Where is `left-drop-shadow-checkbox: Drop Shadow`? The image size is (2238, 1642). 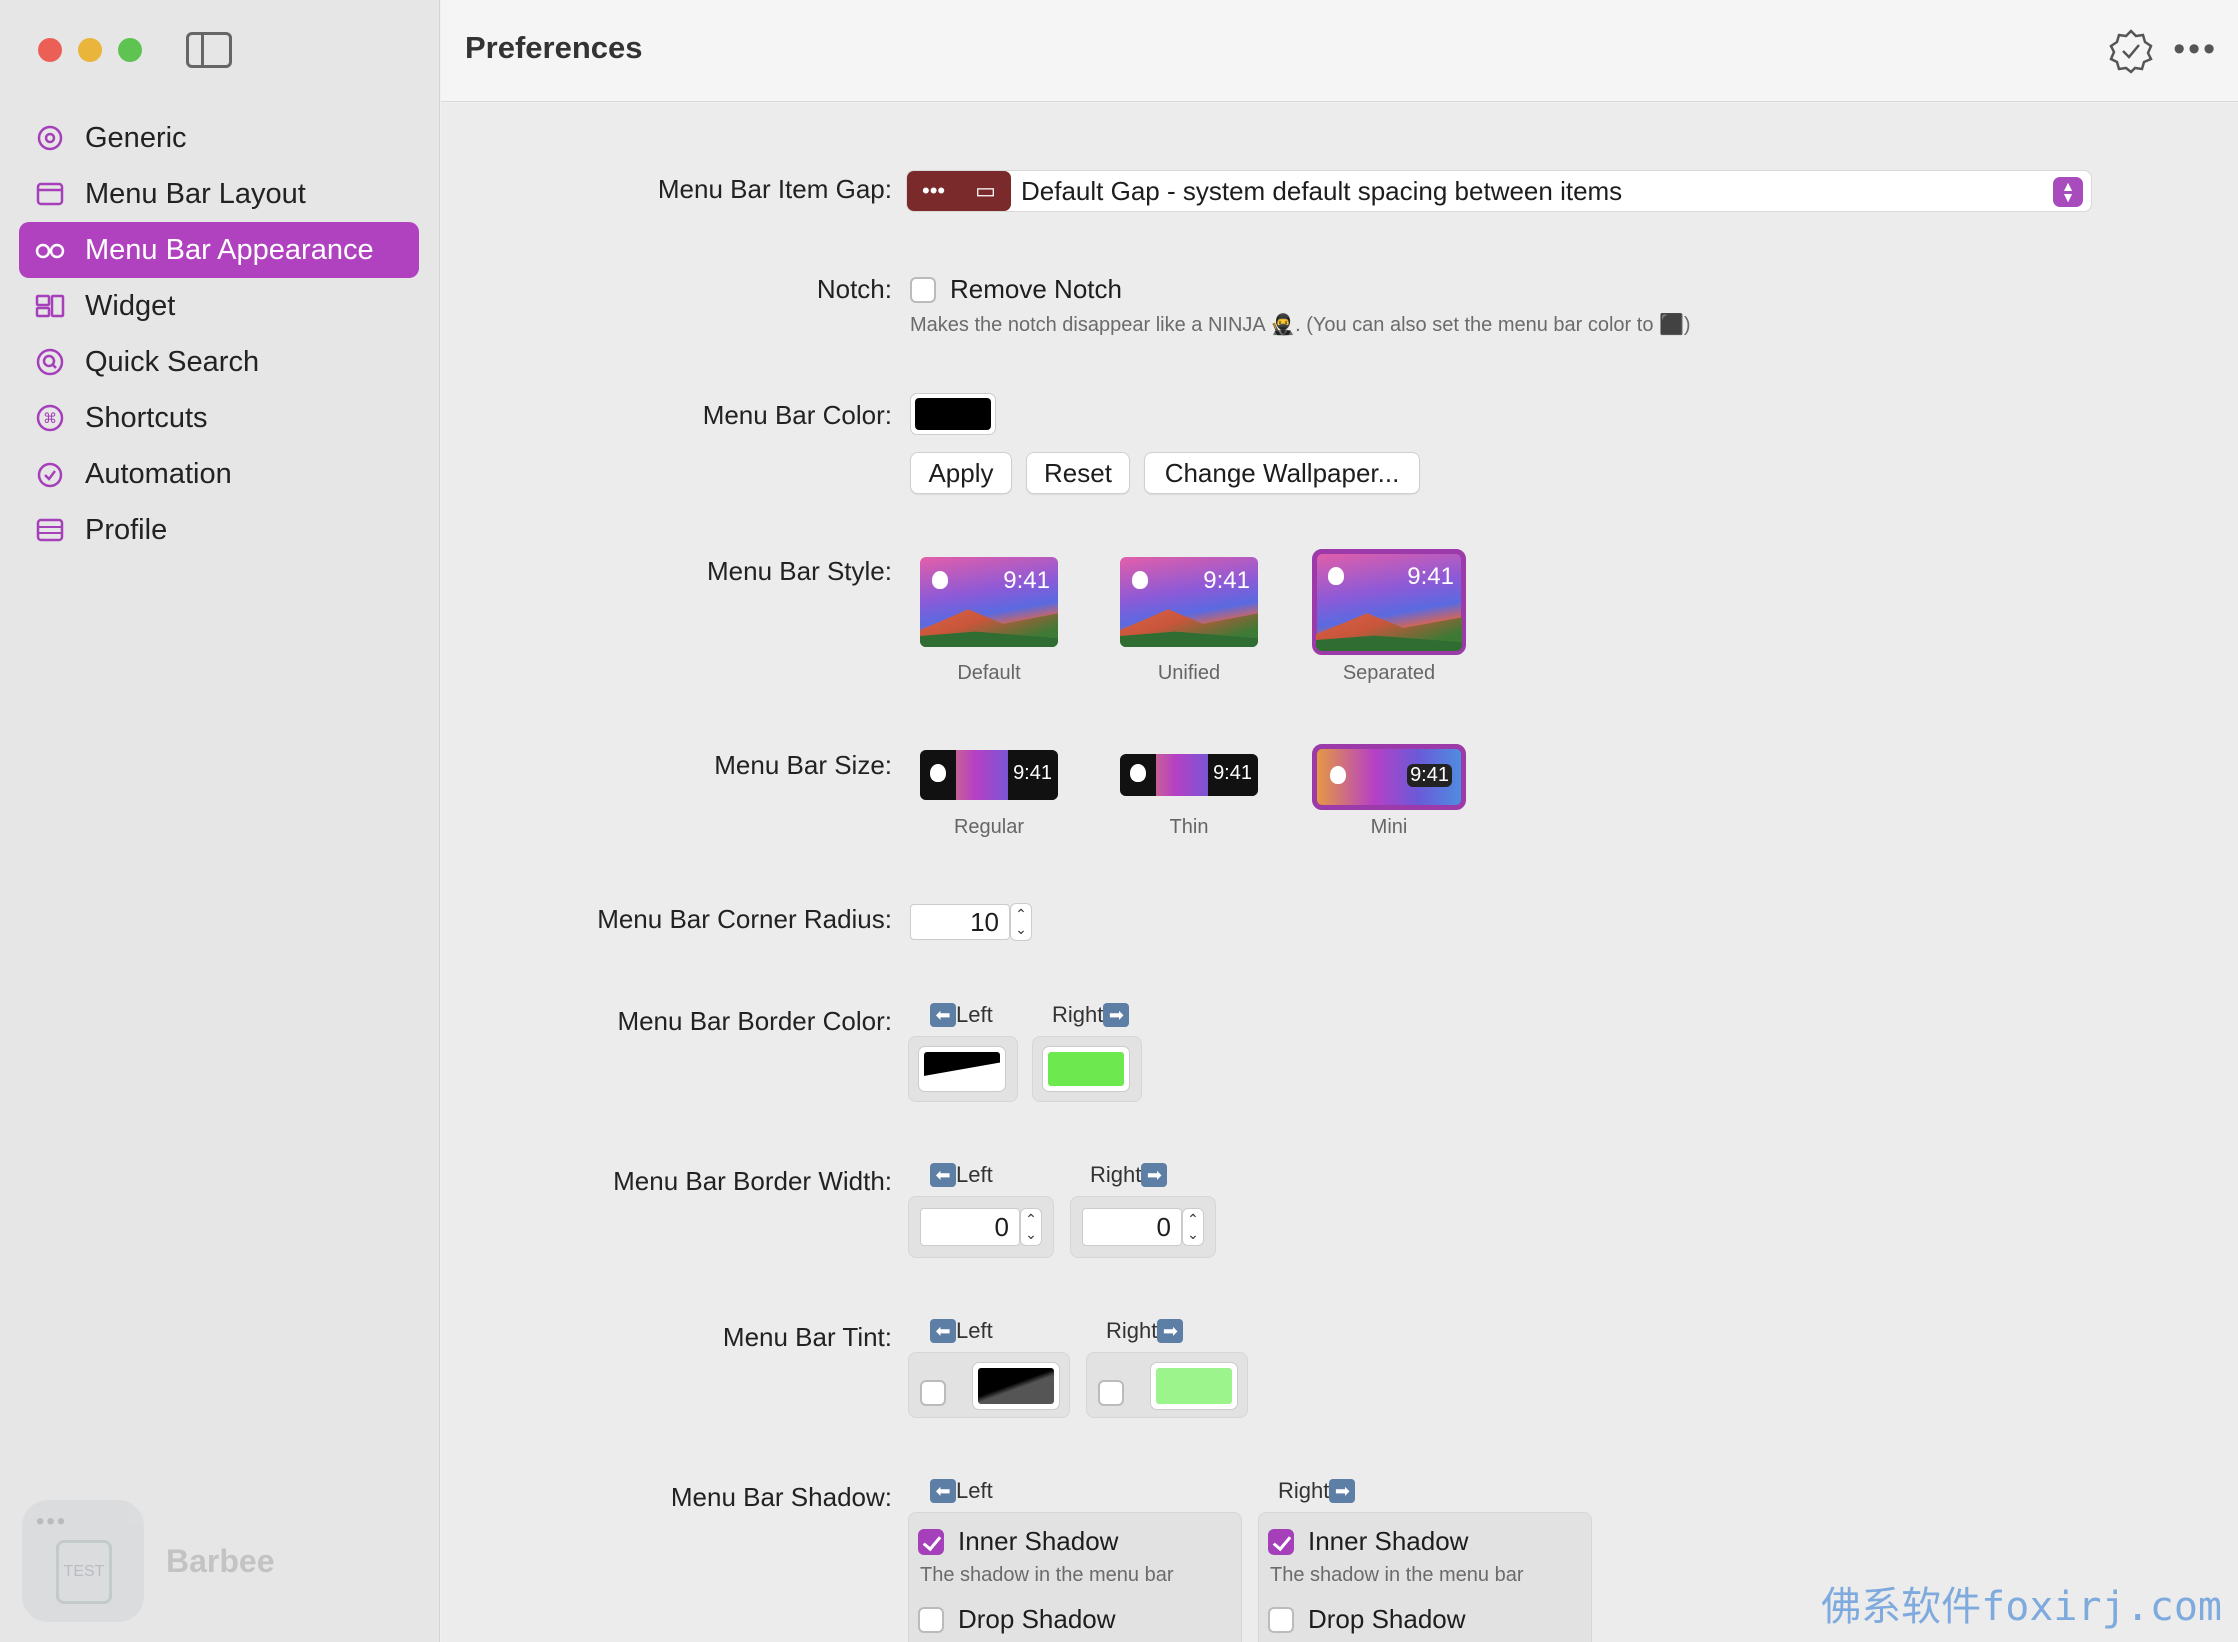
left-drop-shadow-checkbox: Drop Shadow is located at coordinates (1017, 1619).